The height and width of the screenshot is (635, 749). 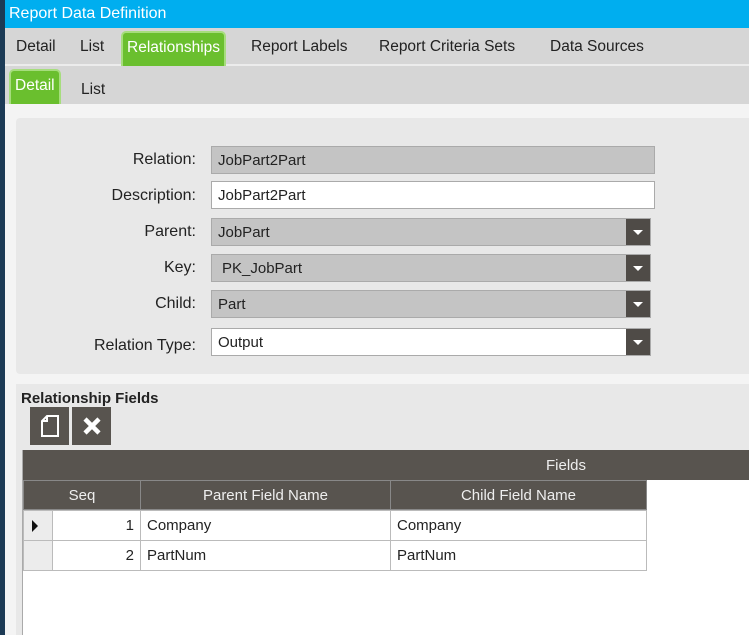 I want to click on column-header-parent-field: Parent Field Name, so click(x=265, y=495).